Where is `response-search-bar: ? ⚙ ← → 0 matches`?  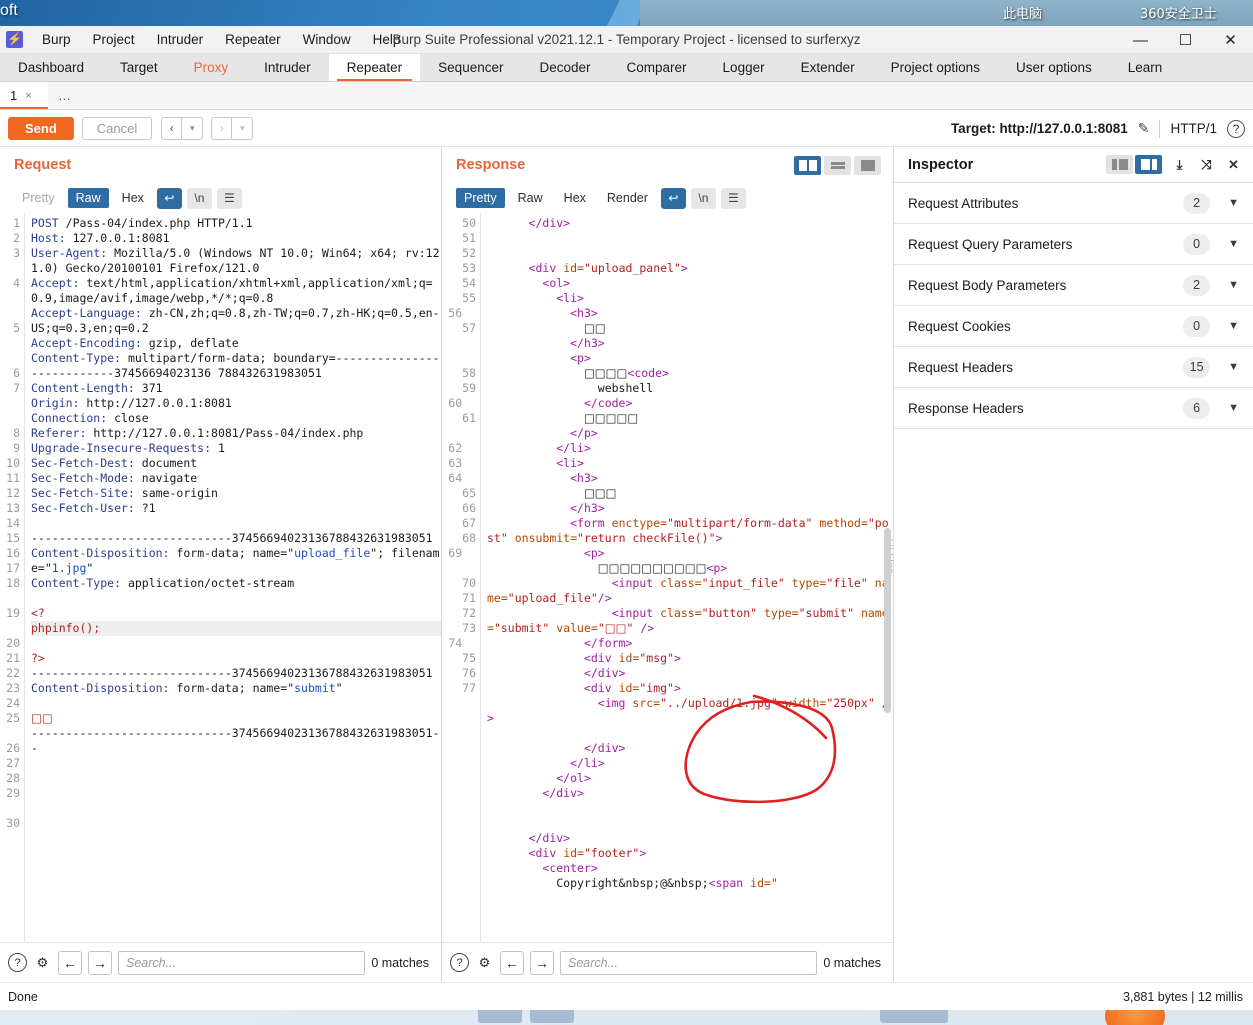 response-search-bar: ? ⚙ ← → 0 matches is located at coordinates (667, 962).